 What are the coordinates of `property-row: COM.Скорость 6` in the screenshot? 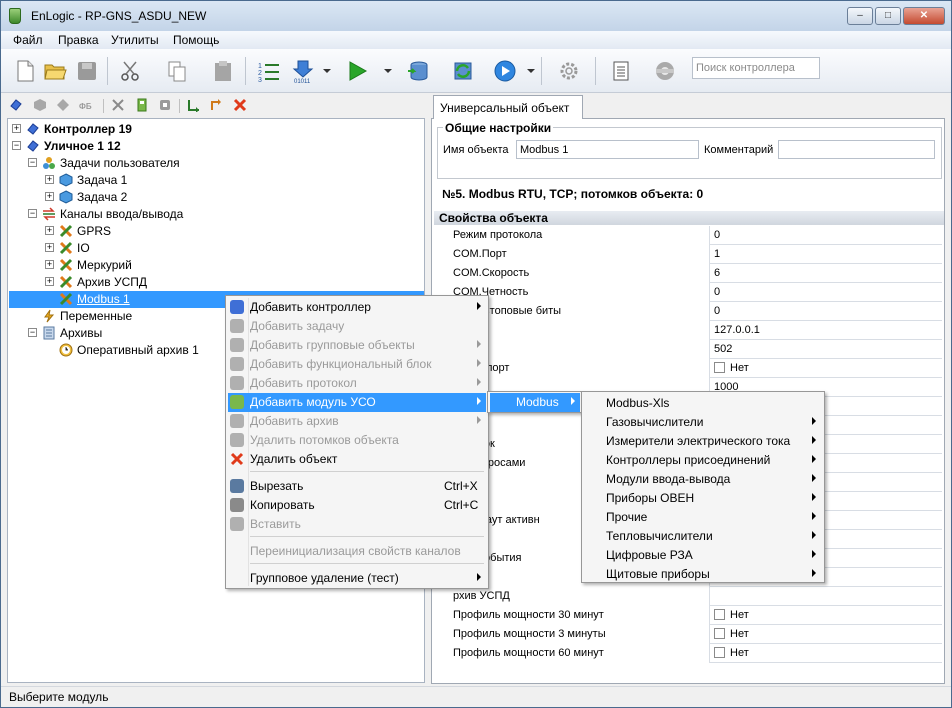 It's located at (695, 273).